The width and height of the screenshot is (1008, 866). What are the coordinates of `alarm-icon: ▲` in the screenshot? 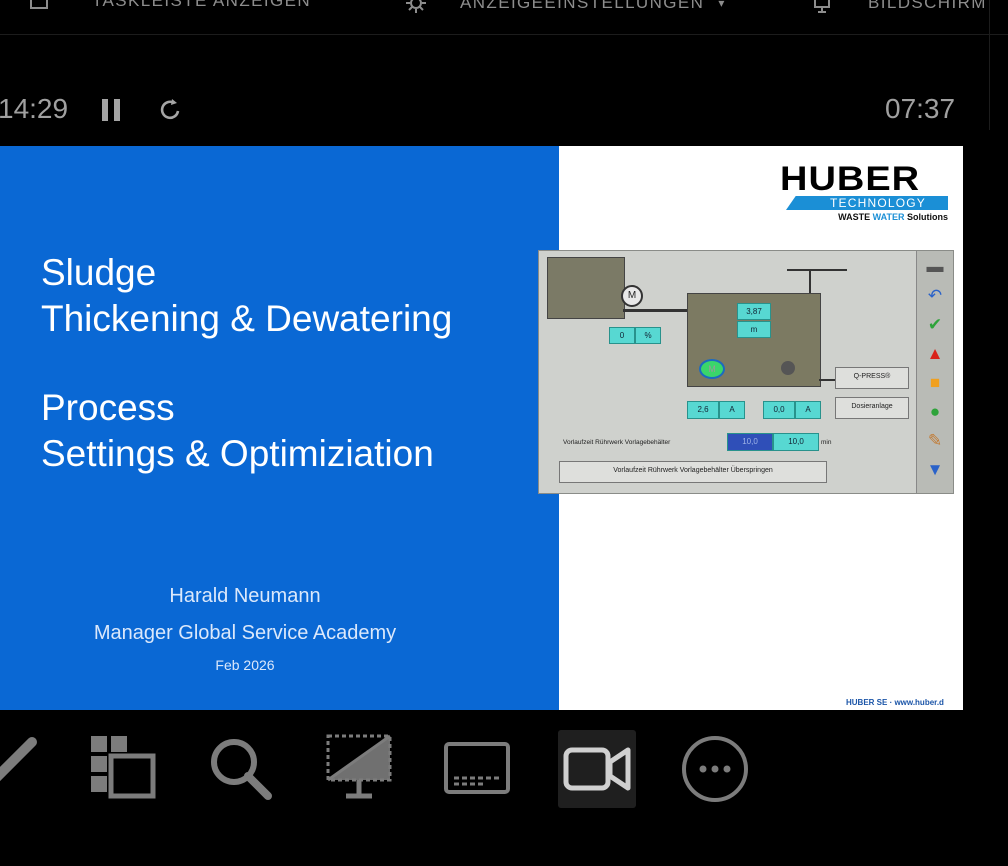 It's located at (935, 353).